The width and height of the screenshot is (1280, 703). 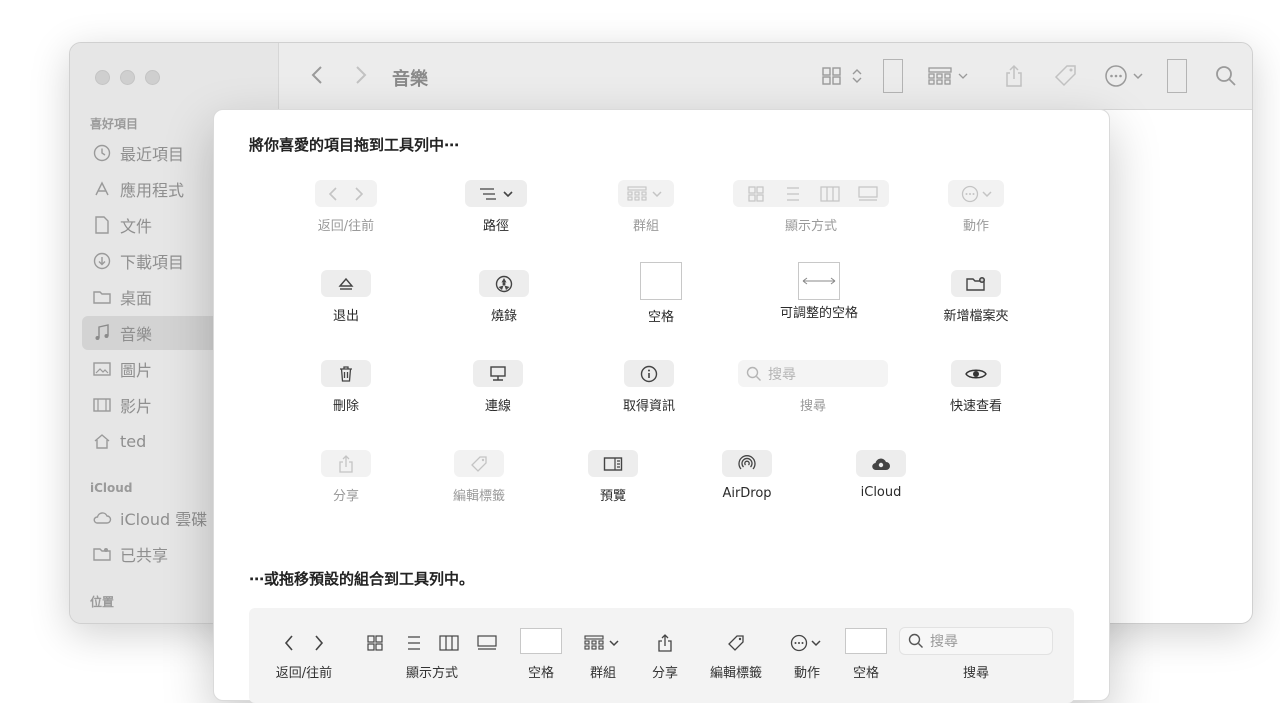 What do you see at coordinates (645, 226) in the screenshot?
I see `item-label: 群組` at bounding box center [645, 226].